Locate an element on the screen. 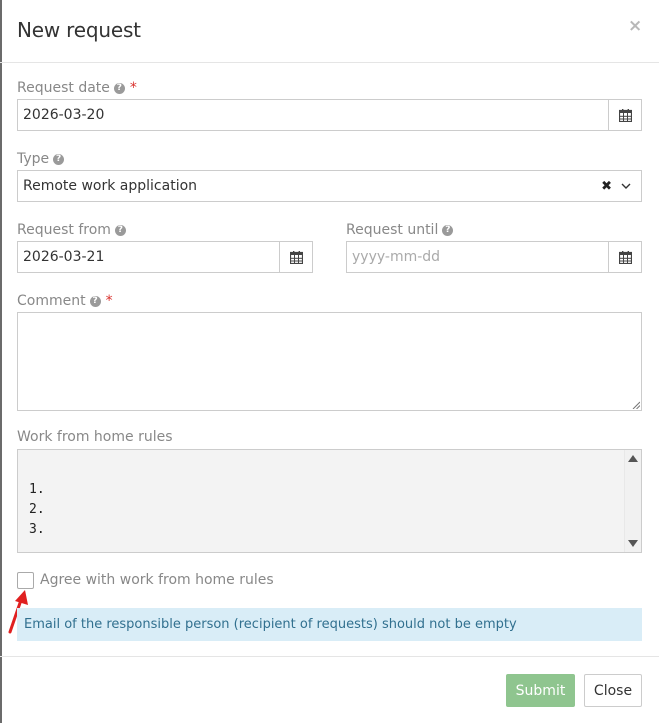 This screenshot has width=659, height=723. type-label: Type ? is located at coordinates (41, 159).